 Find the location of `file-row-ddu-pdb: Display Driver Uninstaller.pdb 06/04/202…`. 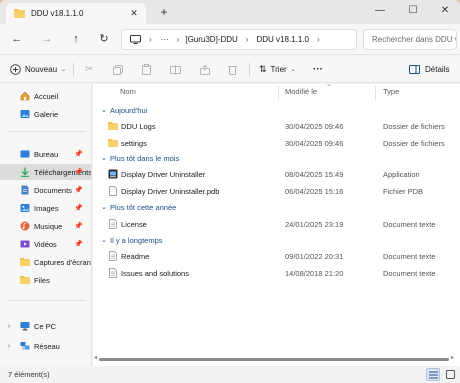

file-row-ddu-pdb: Display Driver Uninstaller.pdb 06/04/202… is located at coordinates (273, 191).